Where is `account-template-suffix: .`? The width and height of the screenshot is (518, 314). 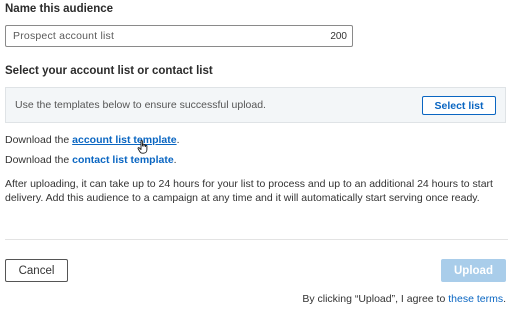 account-template-suffix: . is located at coordinates (178, 140).